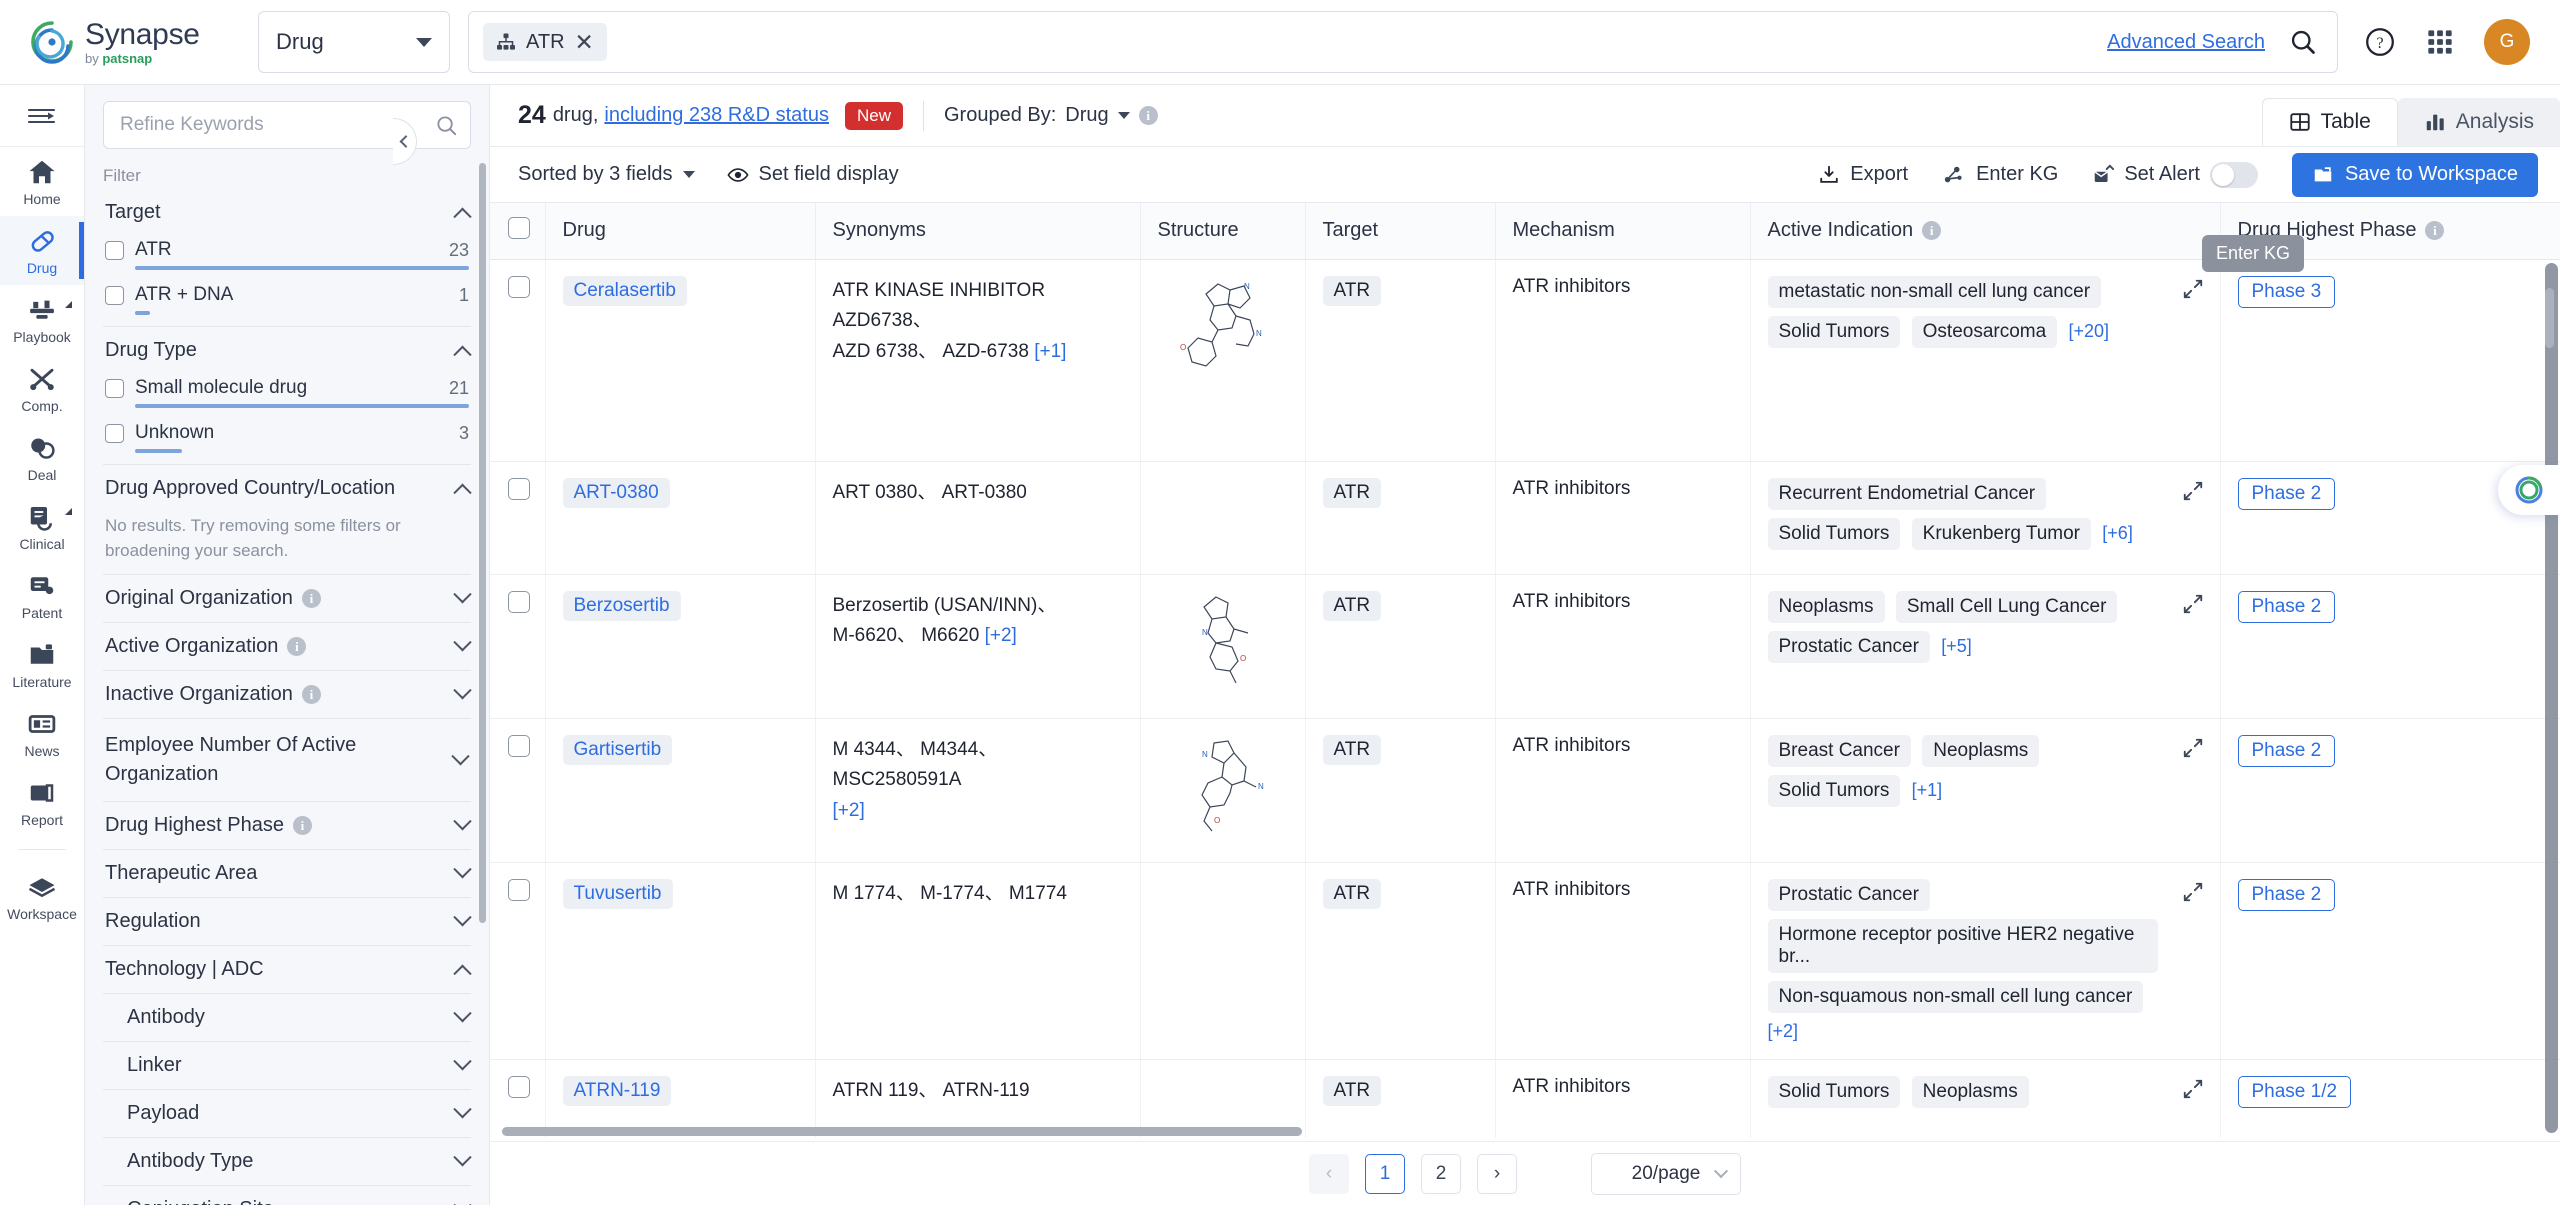 This screenshot has width=2560, height=1205. What do you see at coordinates (617, 893) in the screenshot?
I see `drug-link: Tuvusertib` at bounding box center [617, 893].